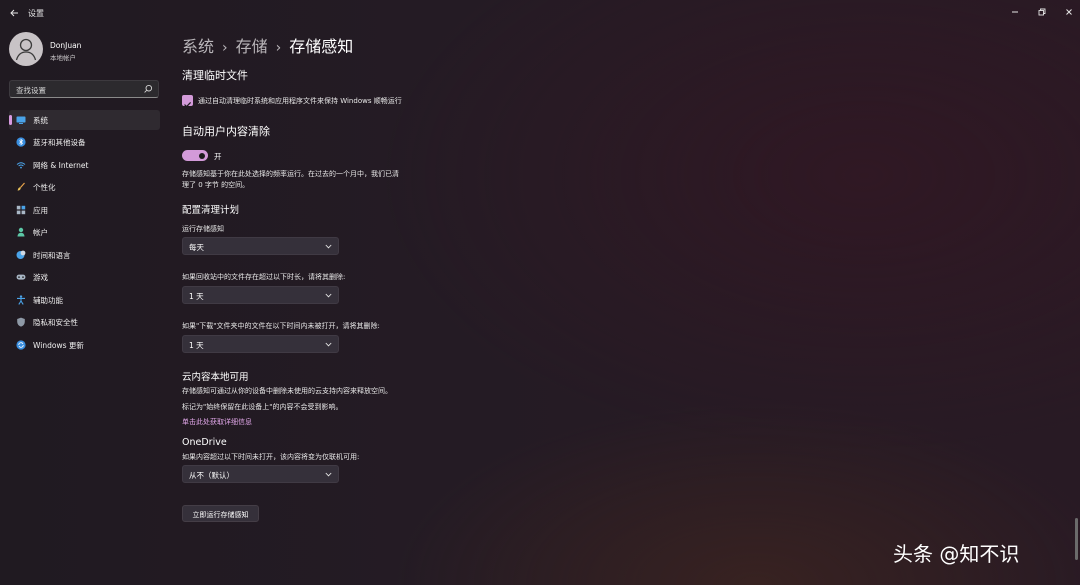 The width and height of the screenshot is (1080, 585). I want to click on profile-account-type: 本地帐户, so click(63, 58).